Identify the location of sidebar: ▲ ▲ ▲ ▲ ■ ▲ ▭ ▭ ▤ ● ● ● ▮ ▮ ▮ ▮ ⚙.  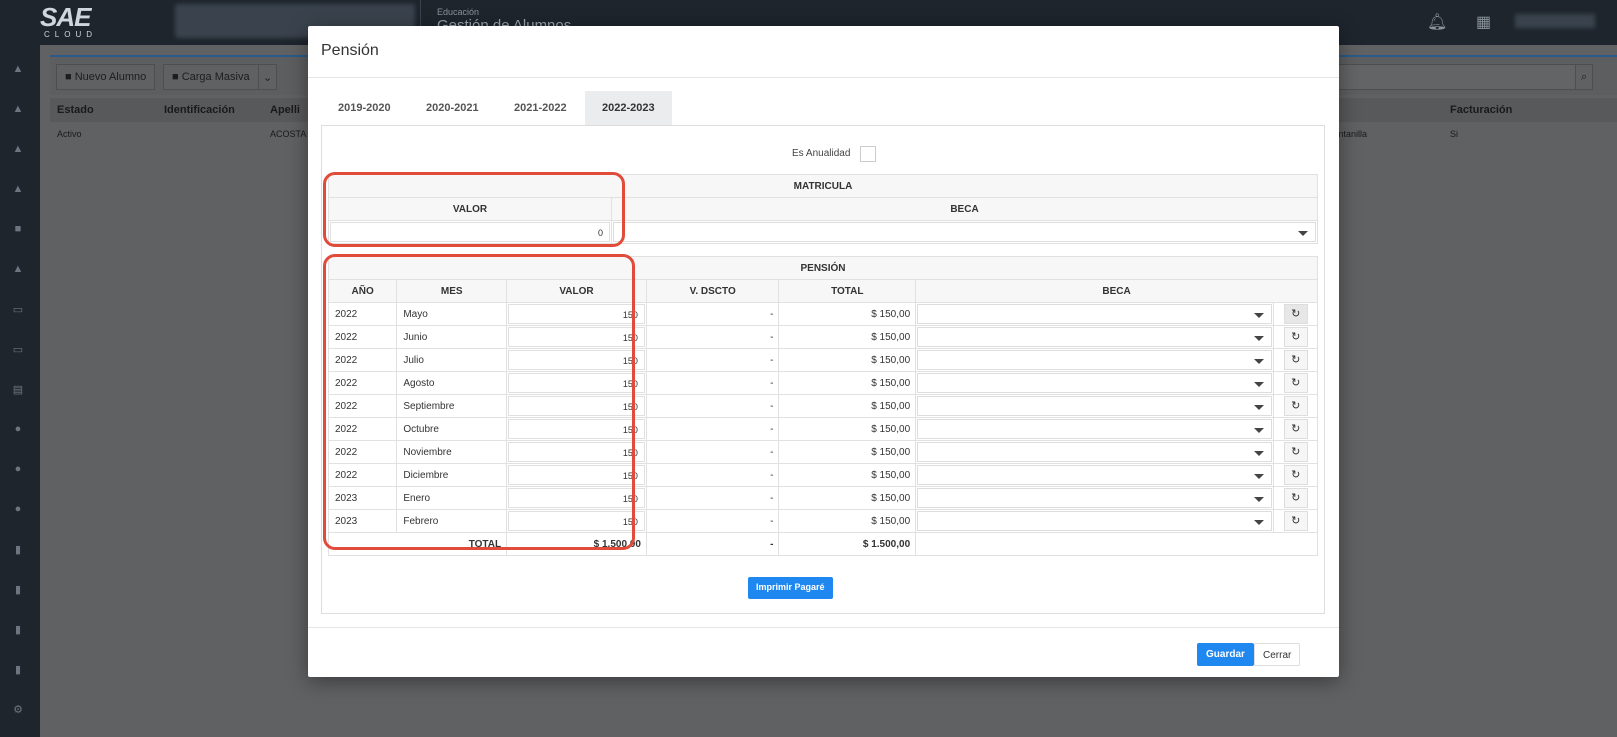
(20, 391).